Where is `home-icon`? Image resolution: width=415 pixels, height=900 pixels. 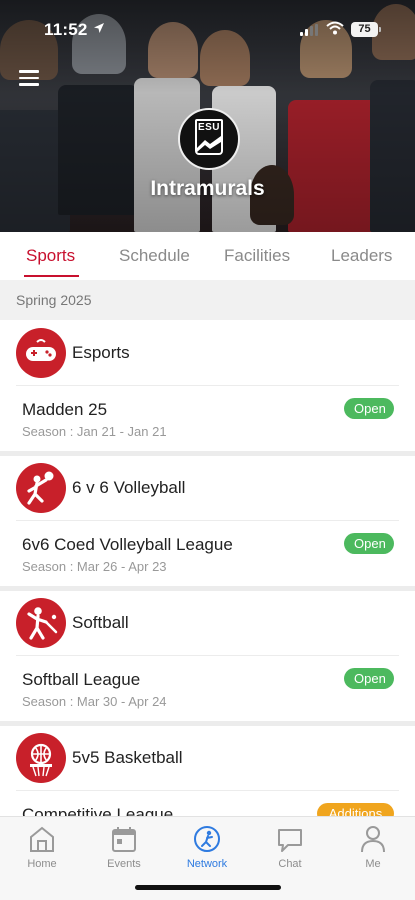
home-icon is located at coordinates (42, 839).